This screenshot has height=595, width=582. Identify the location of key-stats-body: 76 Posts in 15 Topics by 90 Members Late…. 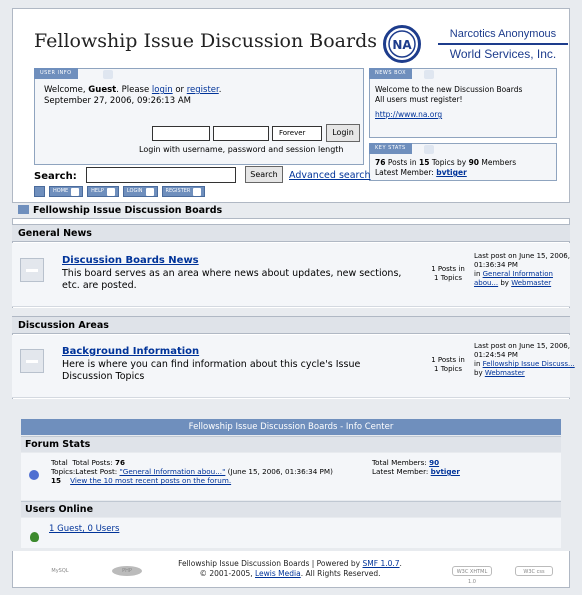
(445, 168).